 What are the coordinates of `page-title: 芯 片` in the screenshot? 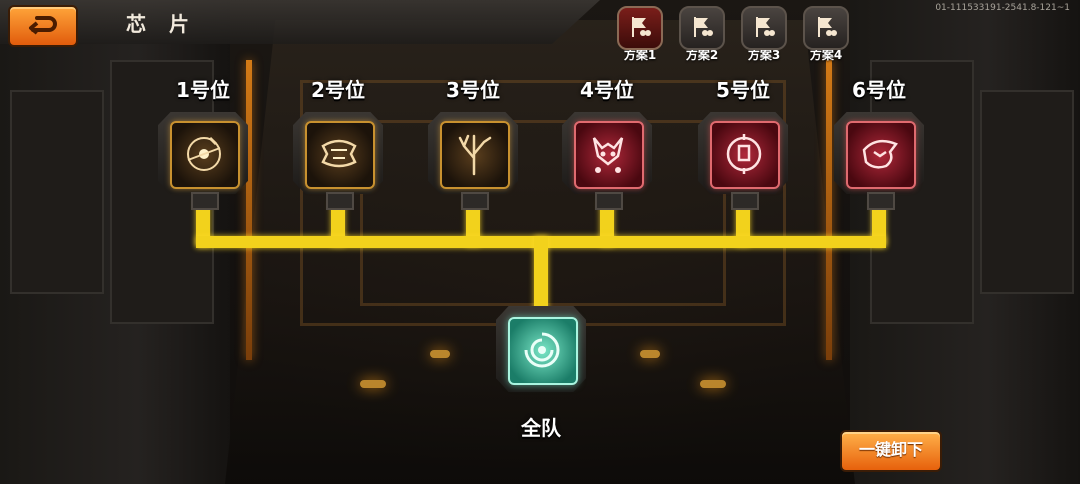 It's located at (161, 24).